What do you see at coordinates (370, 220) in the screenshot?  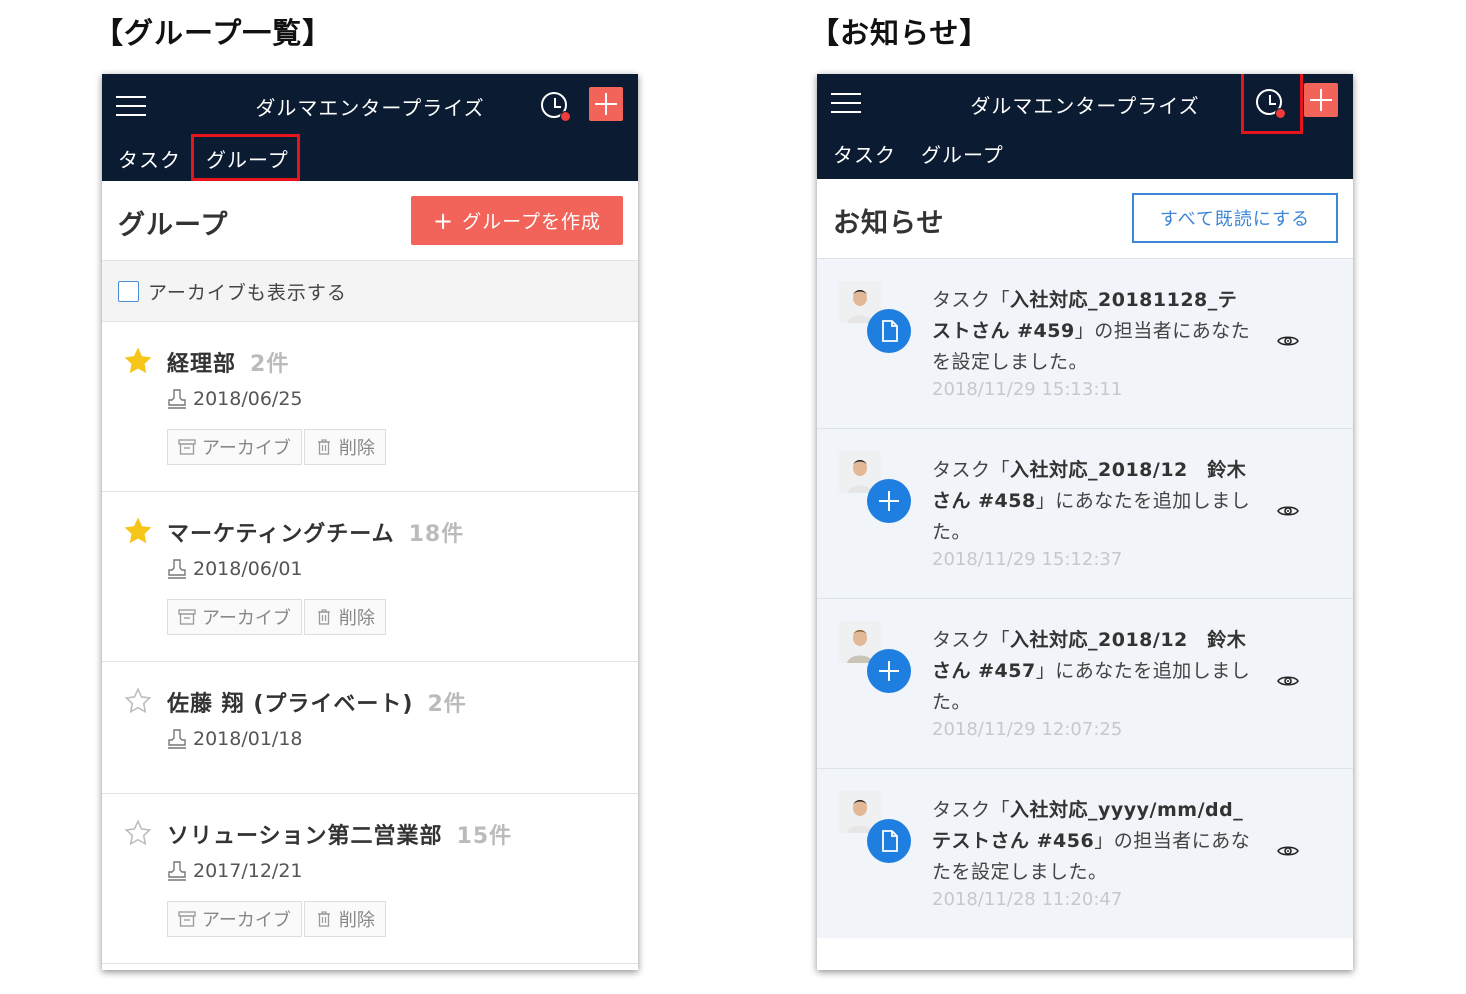 I see `page-header: グループ + グループを作成` at bounding box center [370, 220].